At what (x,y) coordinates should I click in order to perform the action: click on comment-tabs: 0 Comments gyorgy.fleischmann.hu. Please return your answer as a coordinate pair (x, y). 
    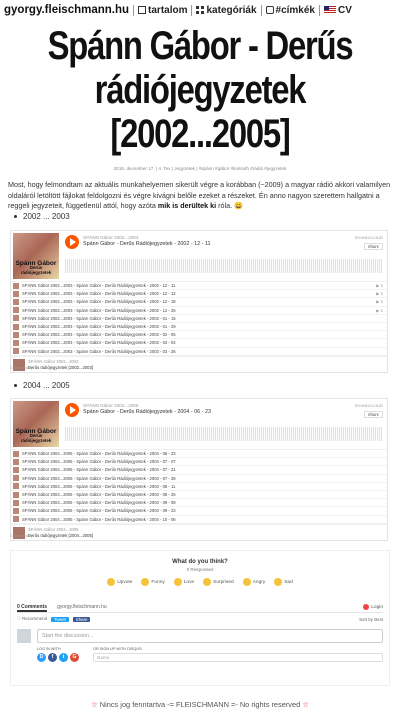
    Looking at the image, I should click on (200, 608).